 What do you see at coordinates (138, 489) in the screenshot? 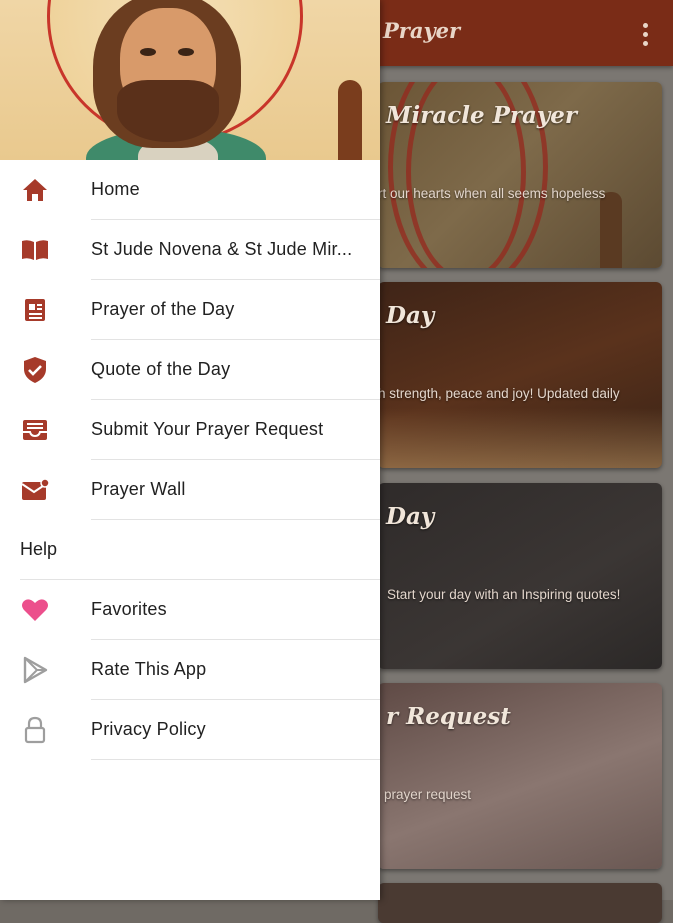
I see `menu-item-label: Prayer Wall` at bounding box center [138, 489].